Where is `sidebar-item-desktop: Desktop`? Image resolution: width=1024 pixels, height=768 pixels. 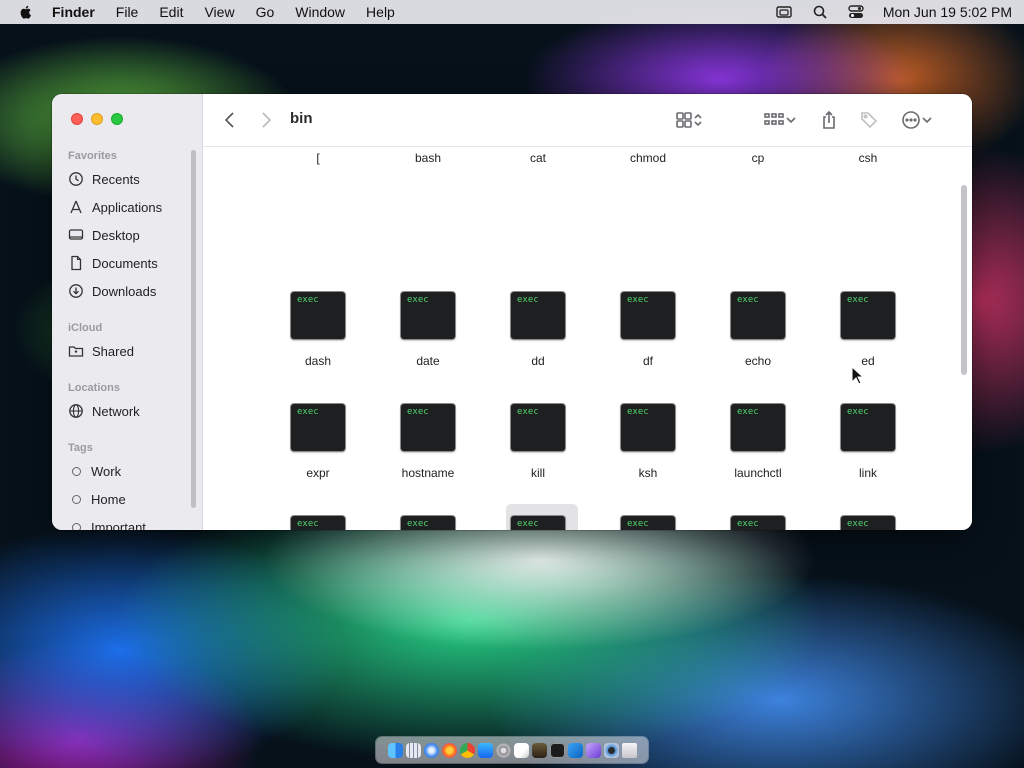 sidebar-item-desktop: Desktop is located at coordinates (104, 235).